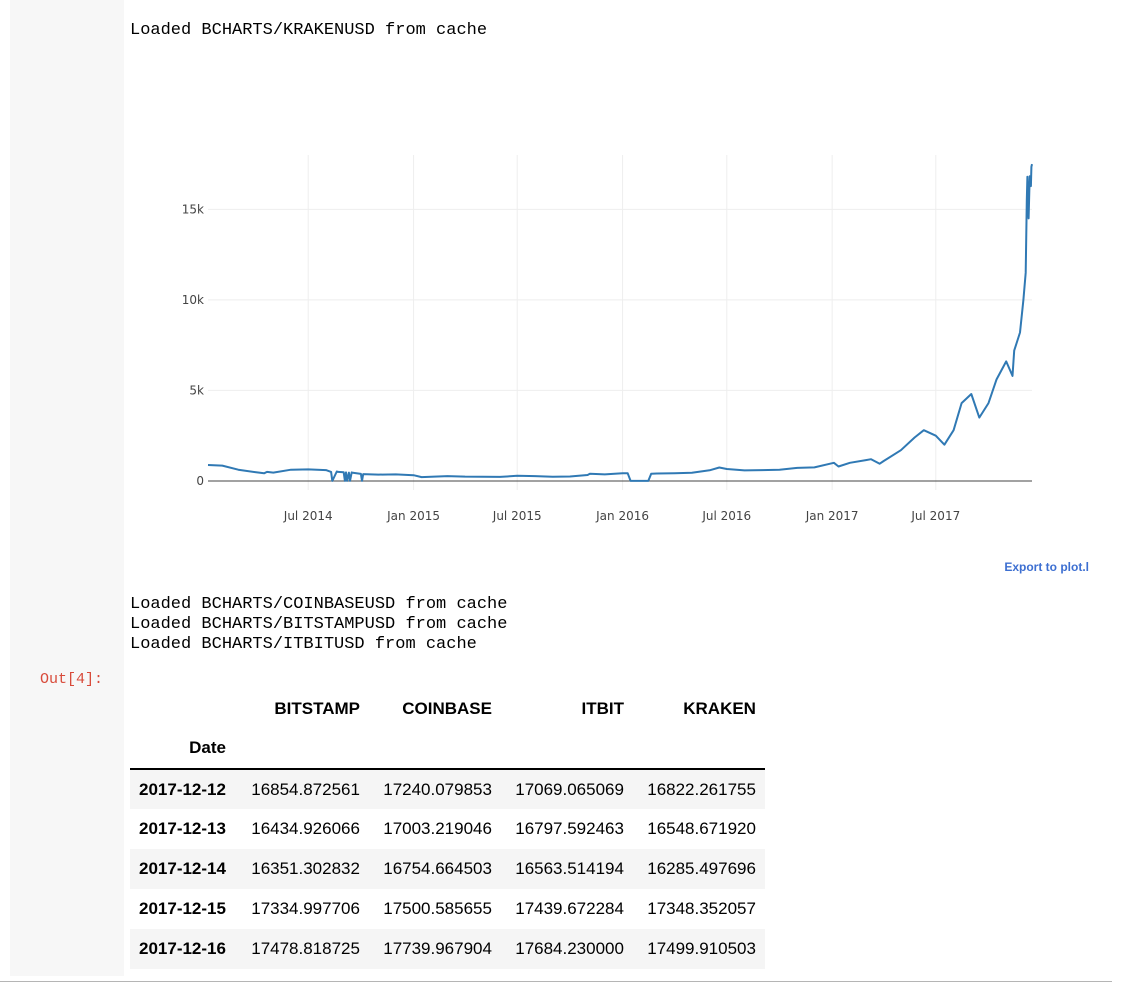 The height and width of the screenshot is (984, 1128). Describe the element at coordinates (193, 209) in the screenshot. I see `y-tick-label: 15k` at that location.